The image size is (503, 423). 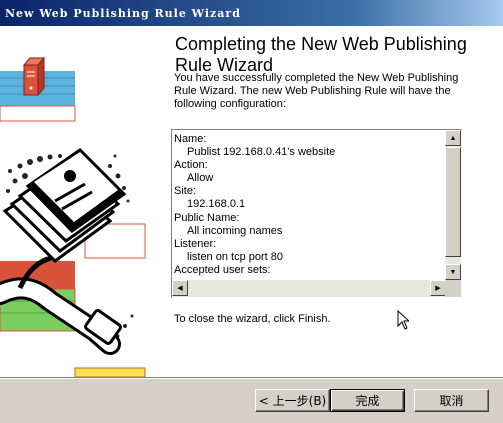 What do you see at coordinates (190, 139) in the screenshot?
I see `config-label-name: Name:` at bounding box center [190, 139].